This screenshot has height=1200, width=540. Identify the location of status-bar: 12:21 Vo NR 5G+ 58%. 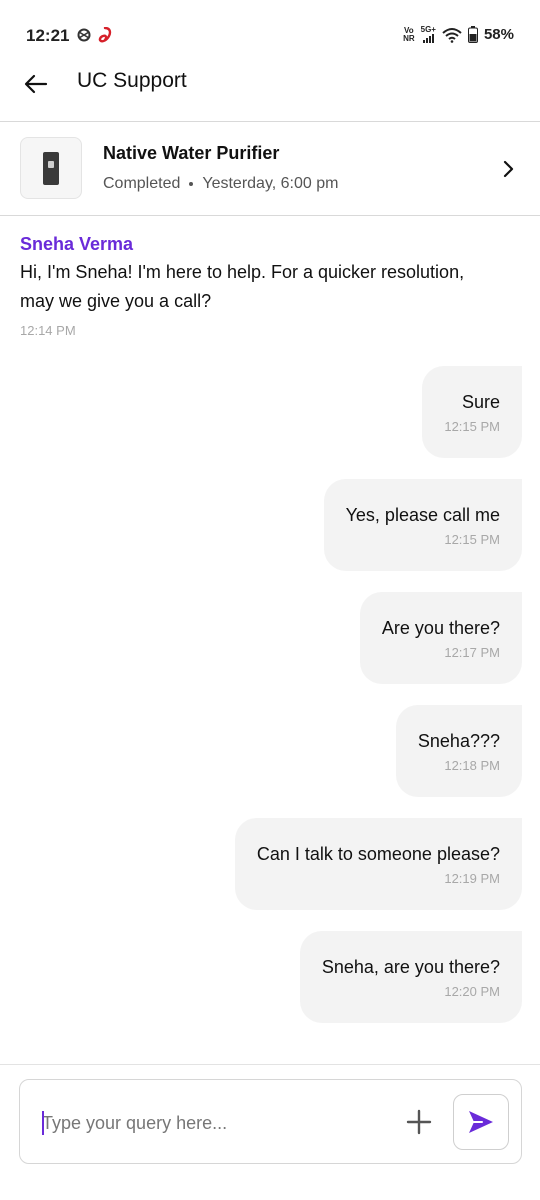
(270, 31).